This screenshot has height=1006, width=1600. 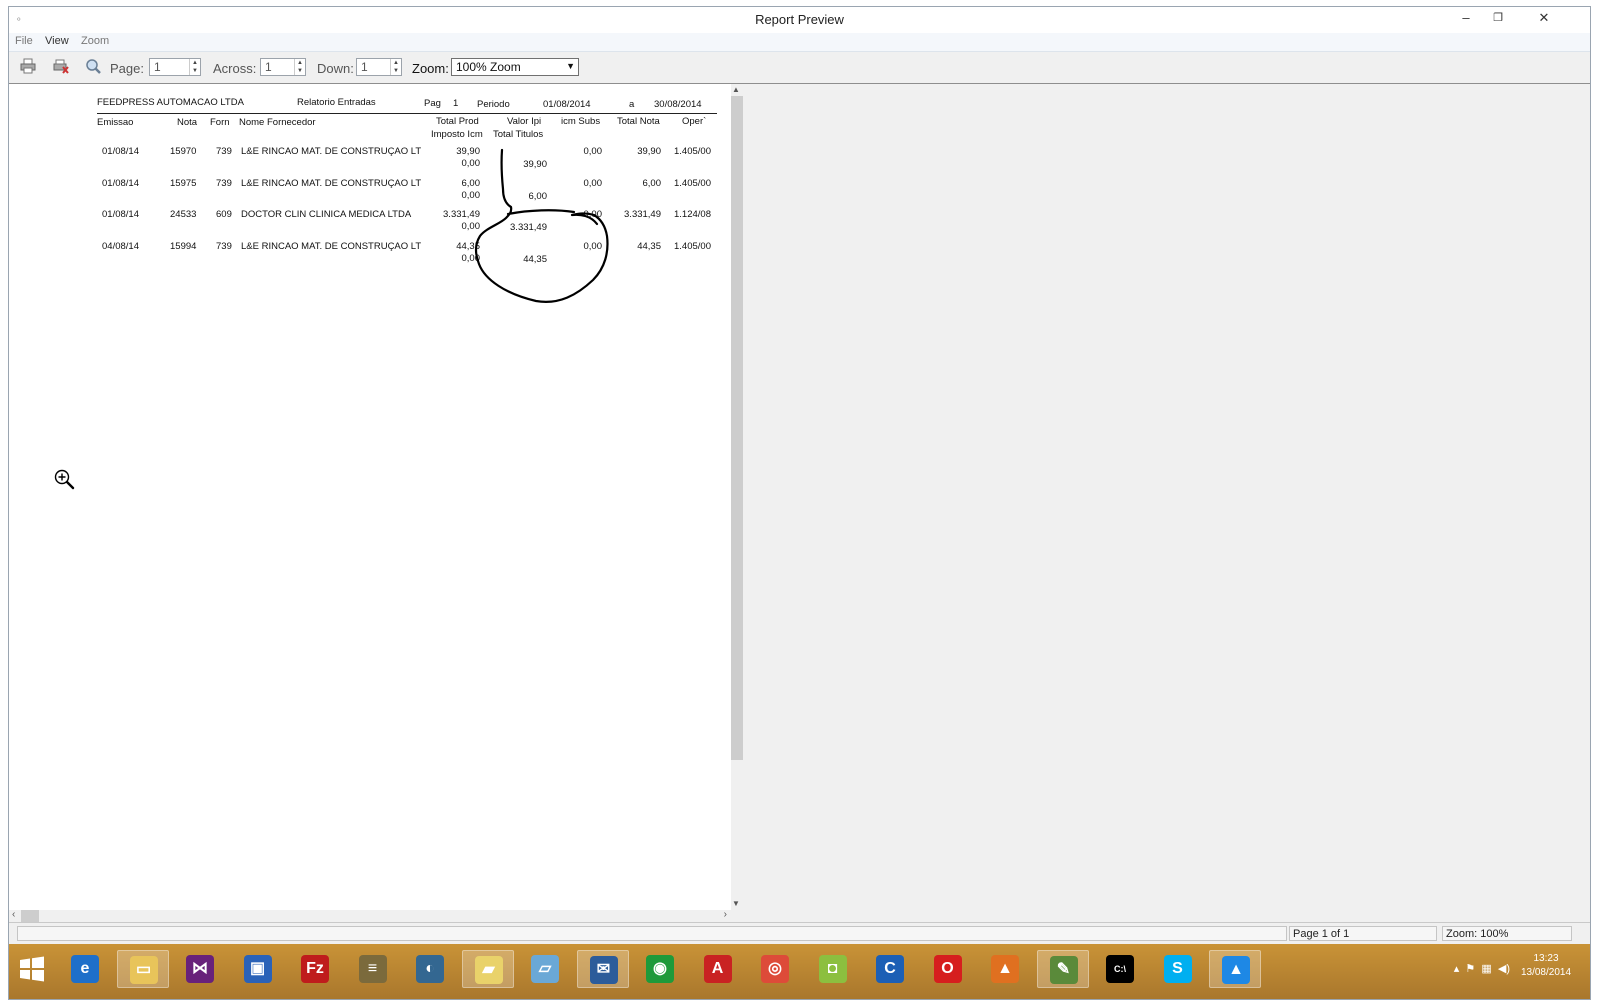 I want to click on vertical-scrollbar: ▲ ▼, so click(x=737, y=497).